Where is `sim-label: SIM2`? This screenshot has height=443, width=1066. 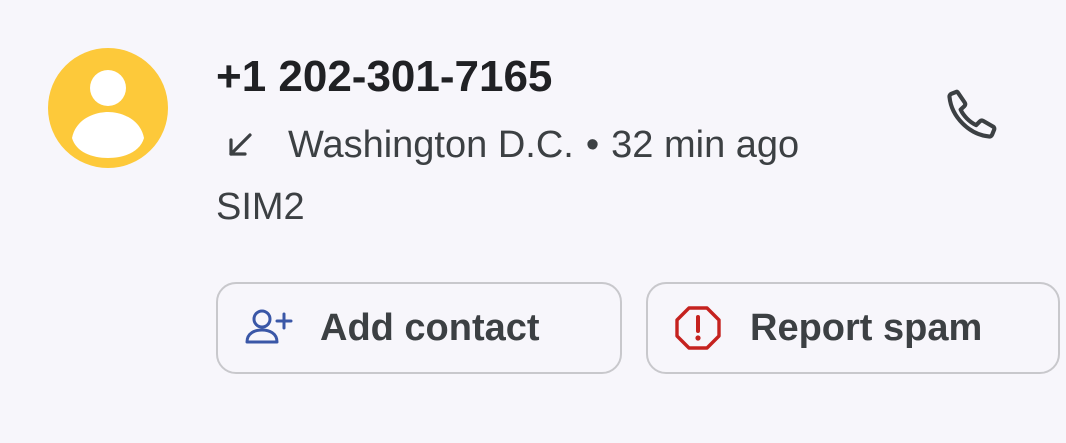
sim-label: SIM2 is located at coordinates (260, 207).